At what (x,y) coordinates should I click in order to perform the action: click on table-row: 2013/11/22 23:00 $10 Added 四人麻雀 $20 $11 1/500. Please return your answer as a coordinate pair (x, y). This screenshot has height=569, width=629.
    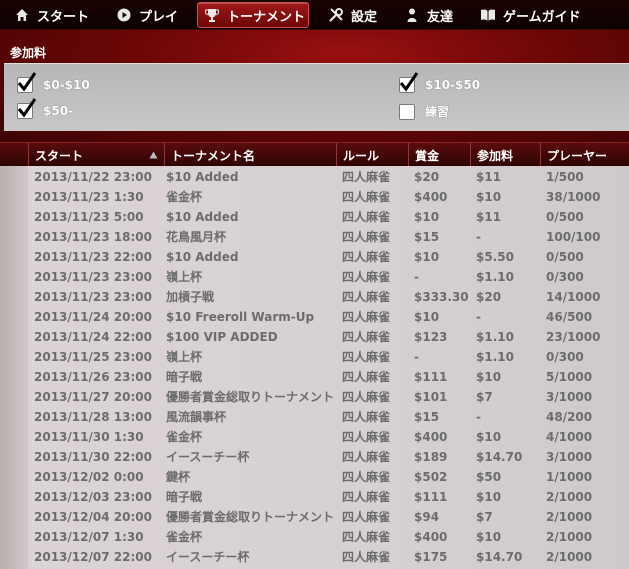
    Looking at the image, I should click on (314, 177).